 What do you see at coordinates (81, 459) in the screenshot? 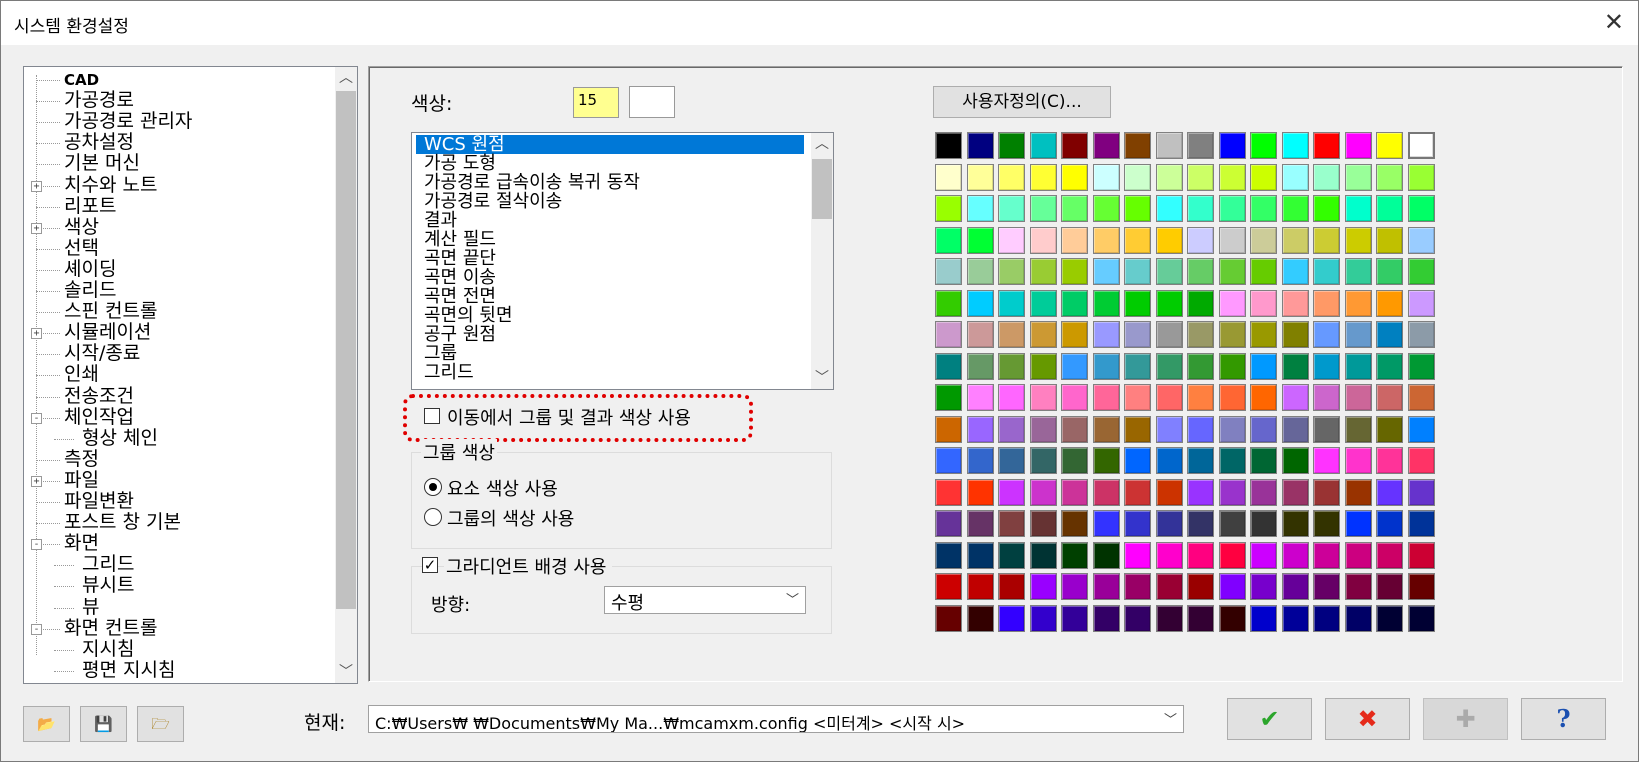
I see `tree-item: 측정` at bounding box center [81, 459].